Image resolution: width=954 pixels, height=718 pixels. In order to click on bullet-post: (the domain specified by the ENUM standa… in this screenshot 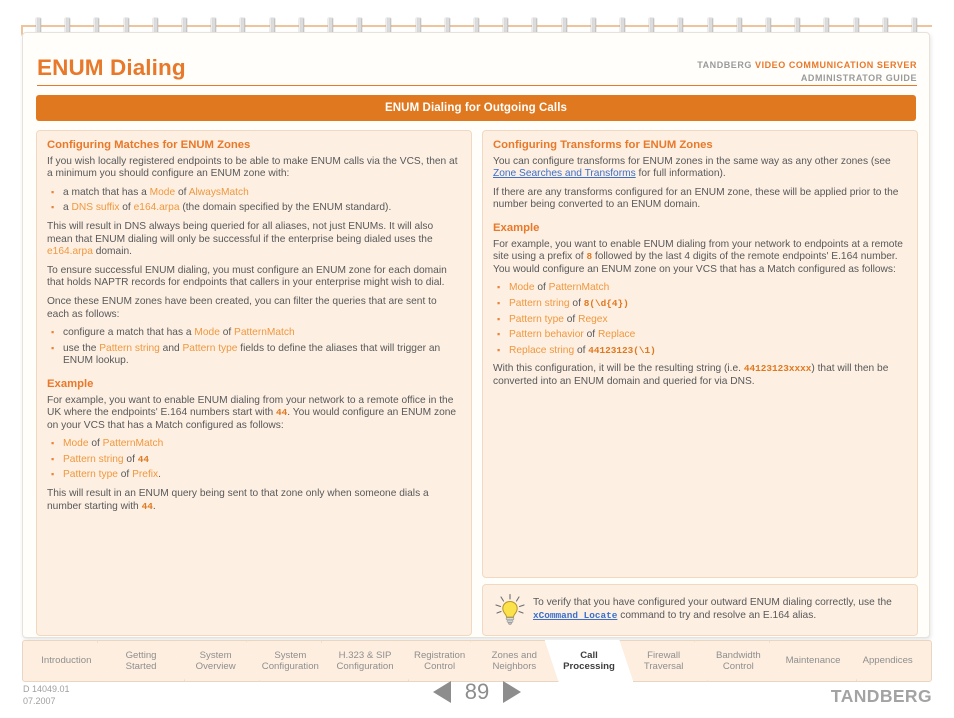, I will do `click(285, 208)`.